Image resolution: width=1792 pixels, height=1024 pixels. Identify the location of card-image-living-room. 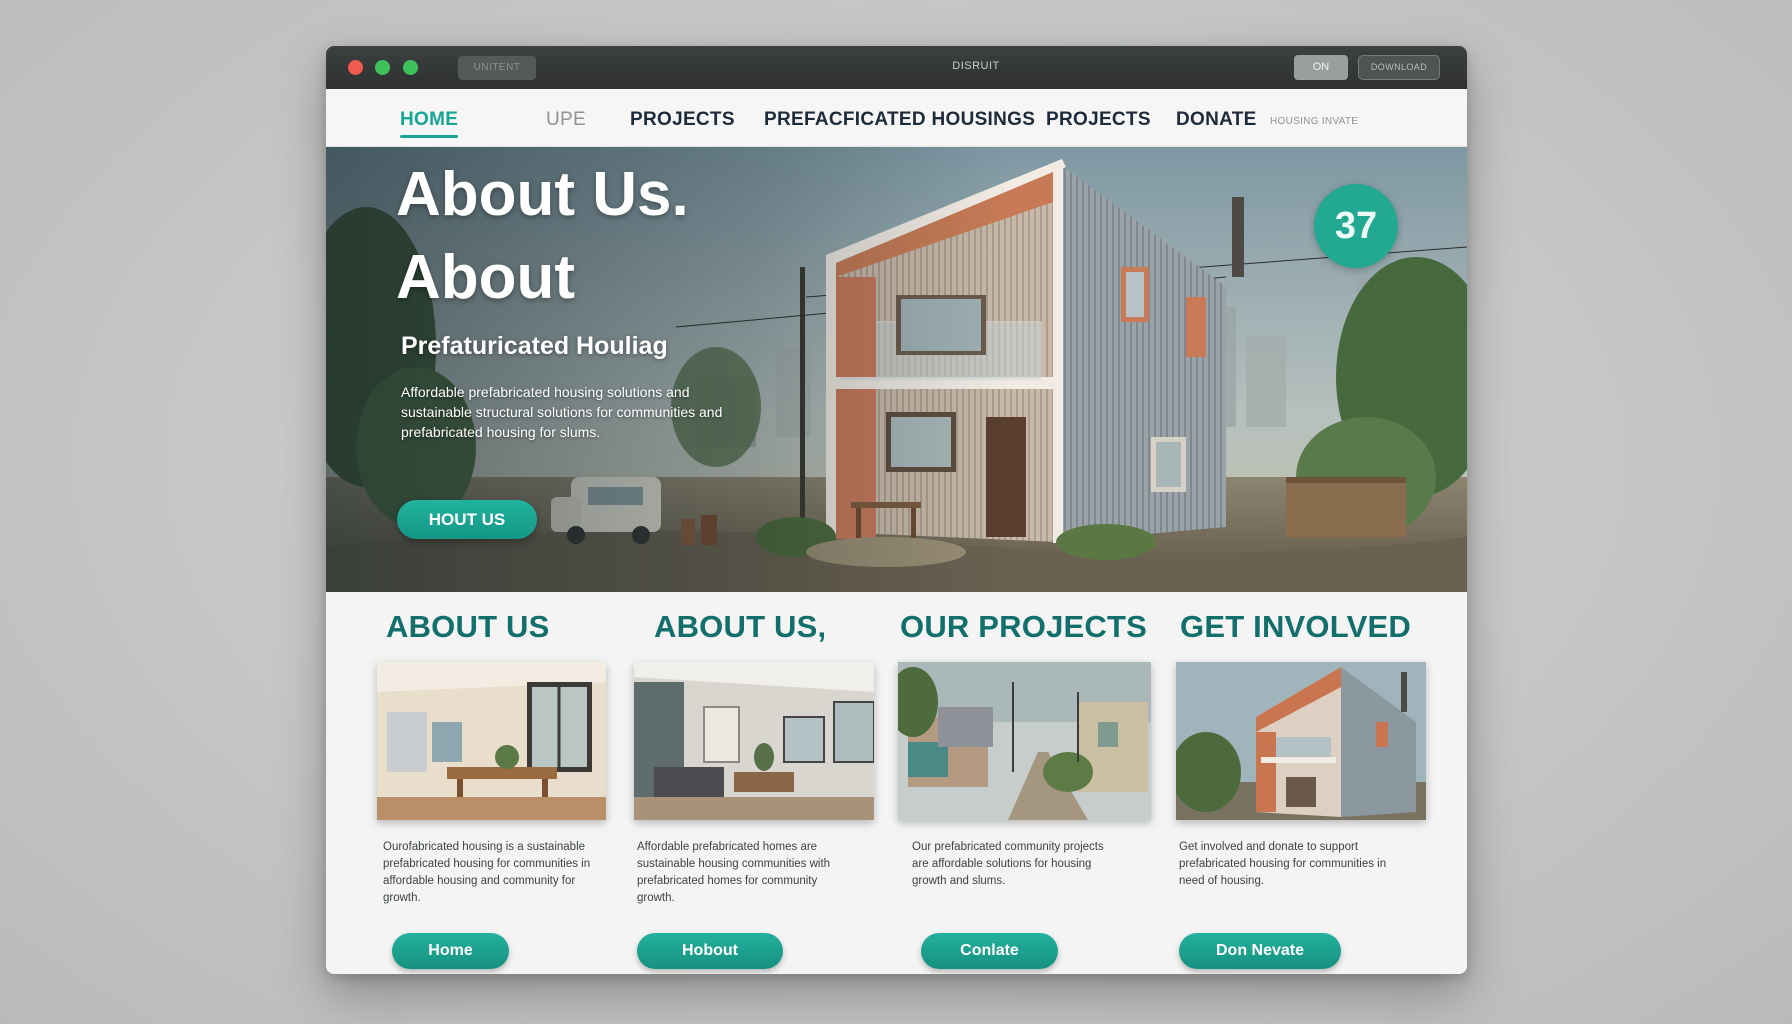
(754, 741).